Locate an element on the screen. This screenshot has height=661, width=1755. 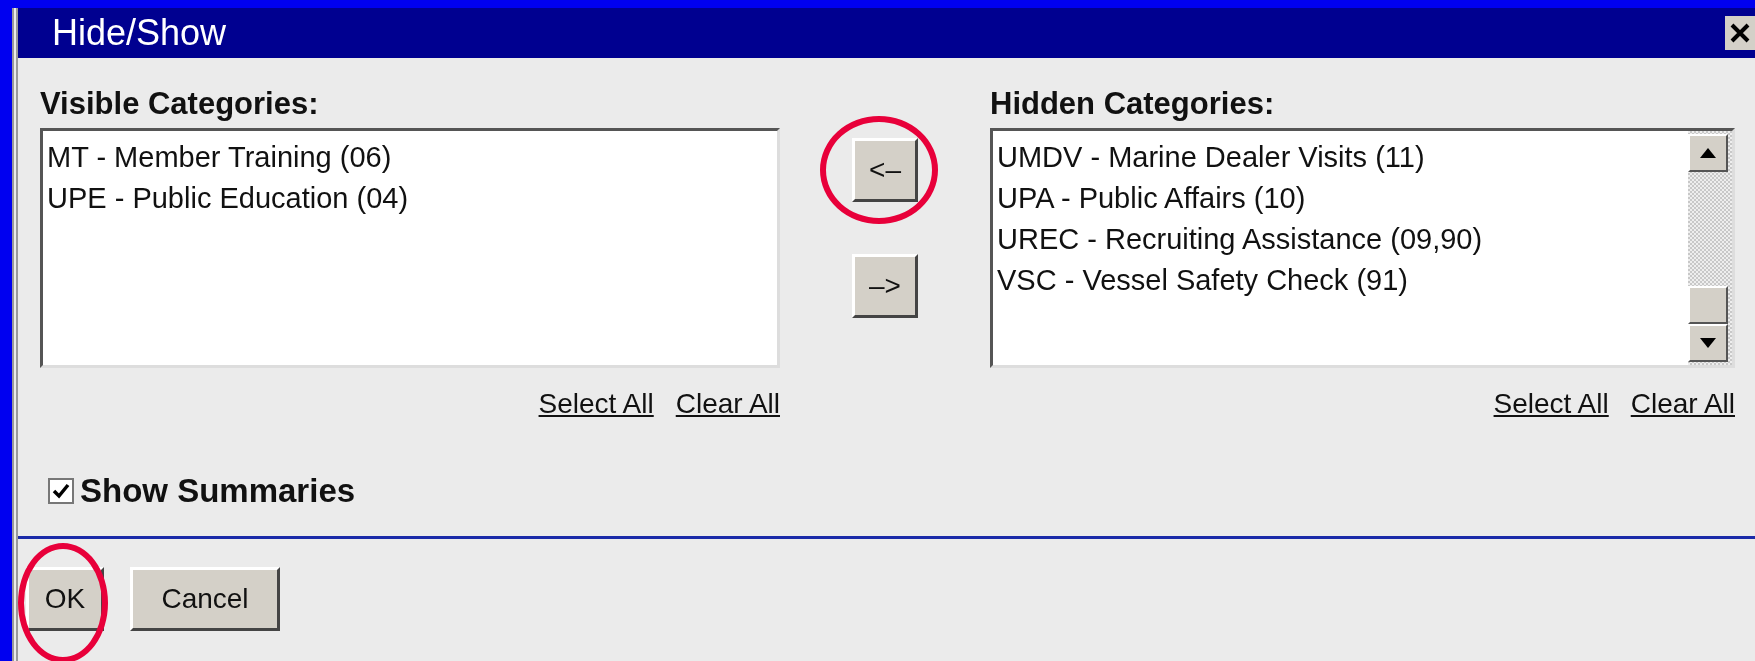
window-title: Hide/Show is located at coordinates (139, 33).